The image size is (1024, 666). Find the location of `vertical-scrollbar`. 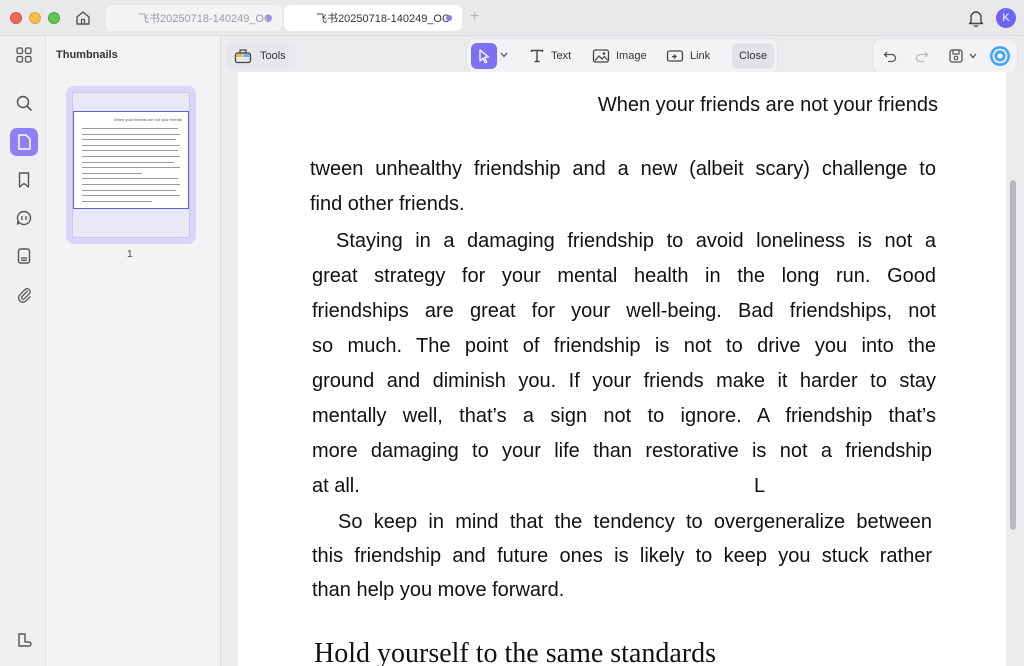

vertical-scrollbar is located at coordinates (1013, 355).